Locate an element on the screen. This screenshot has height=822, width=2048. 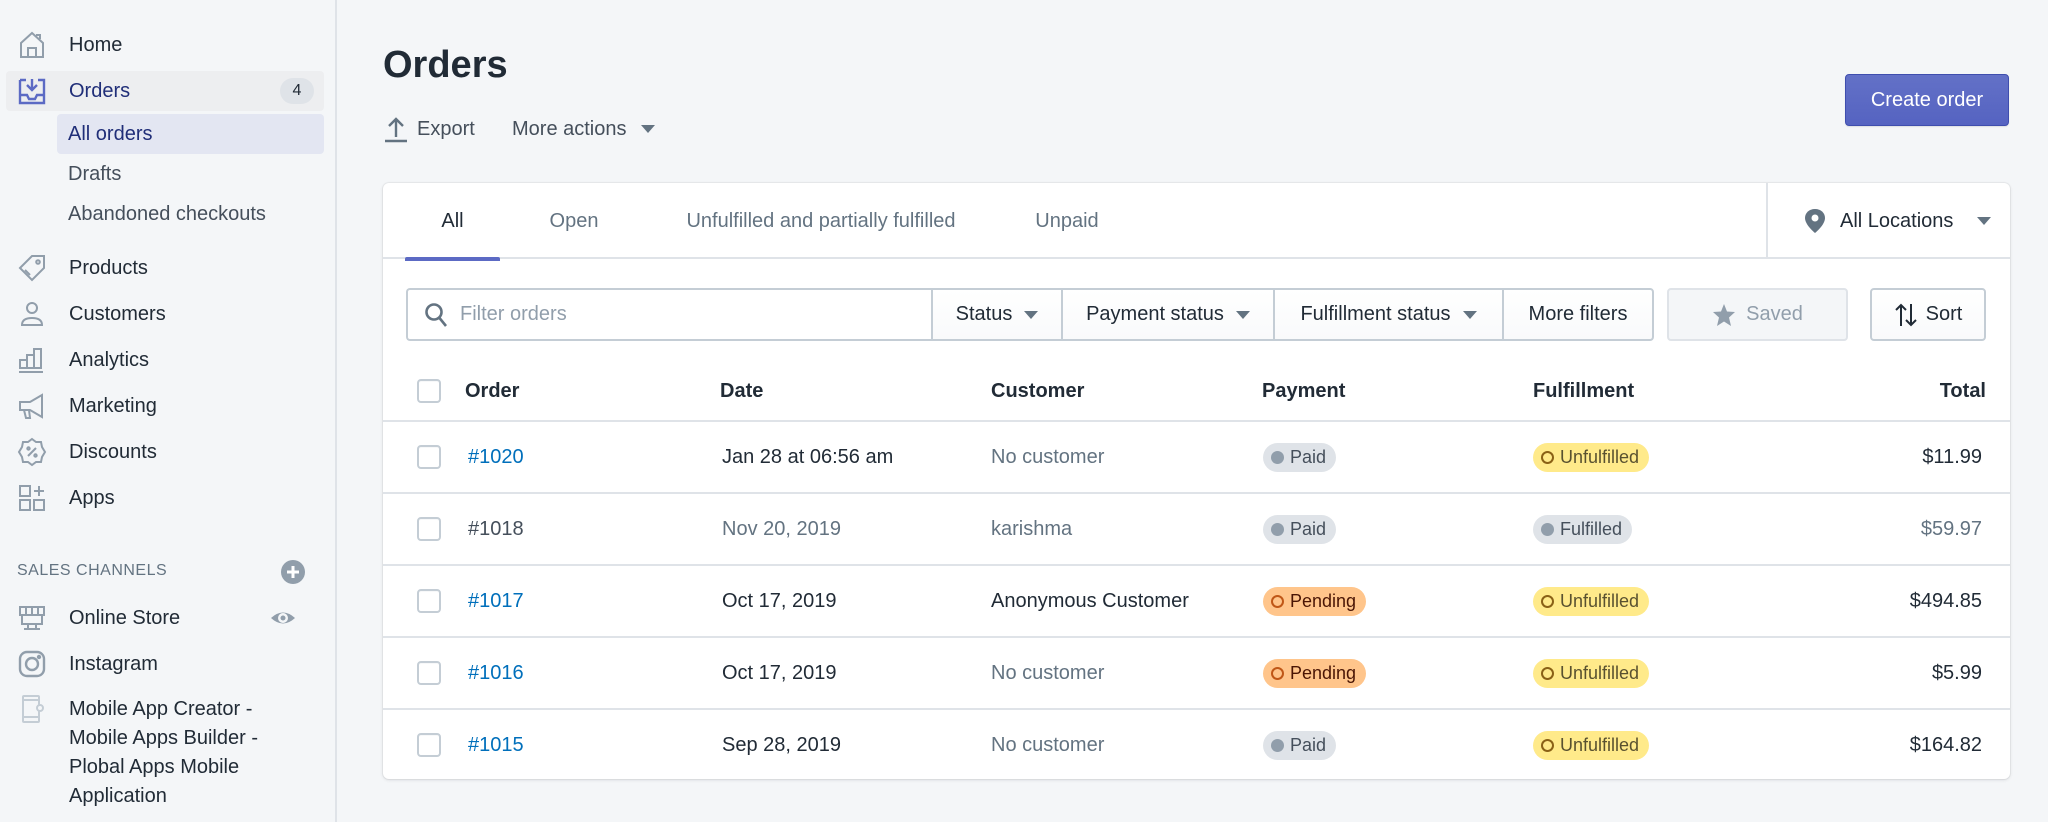
fulfillment-status-filter-button: Fulfillment status is located at coordinates (1387, 314).